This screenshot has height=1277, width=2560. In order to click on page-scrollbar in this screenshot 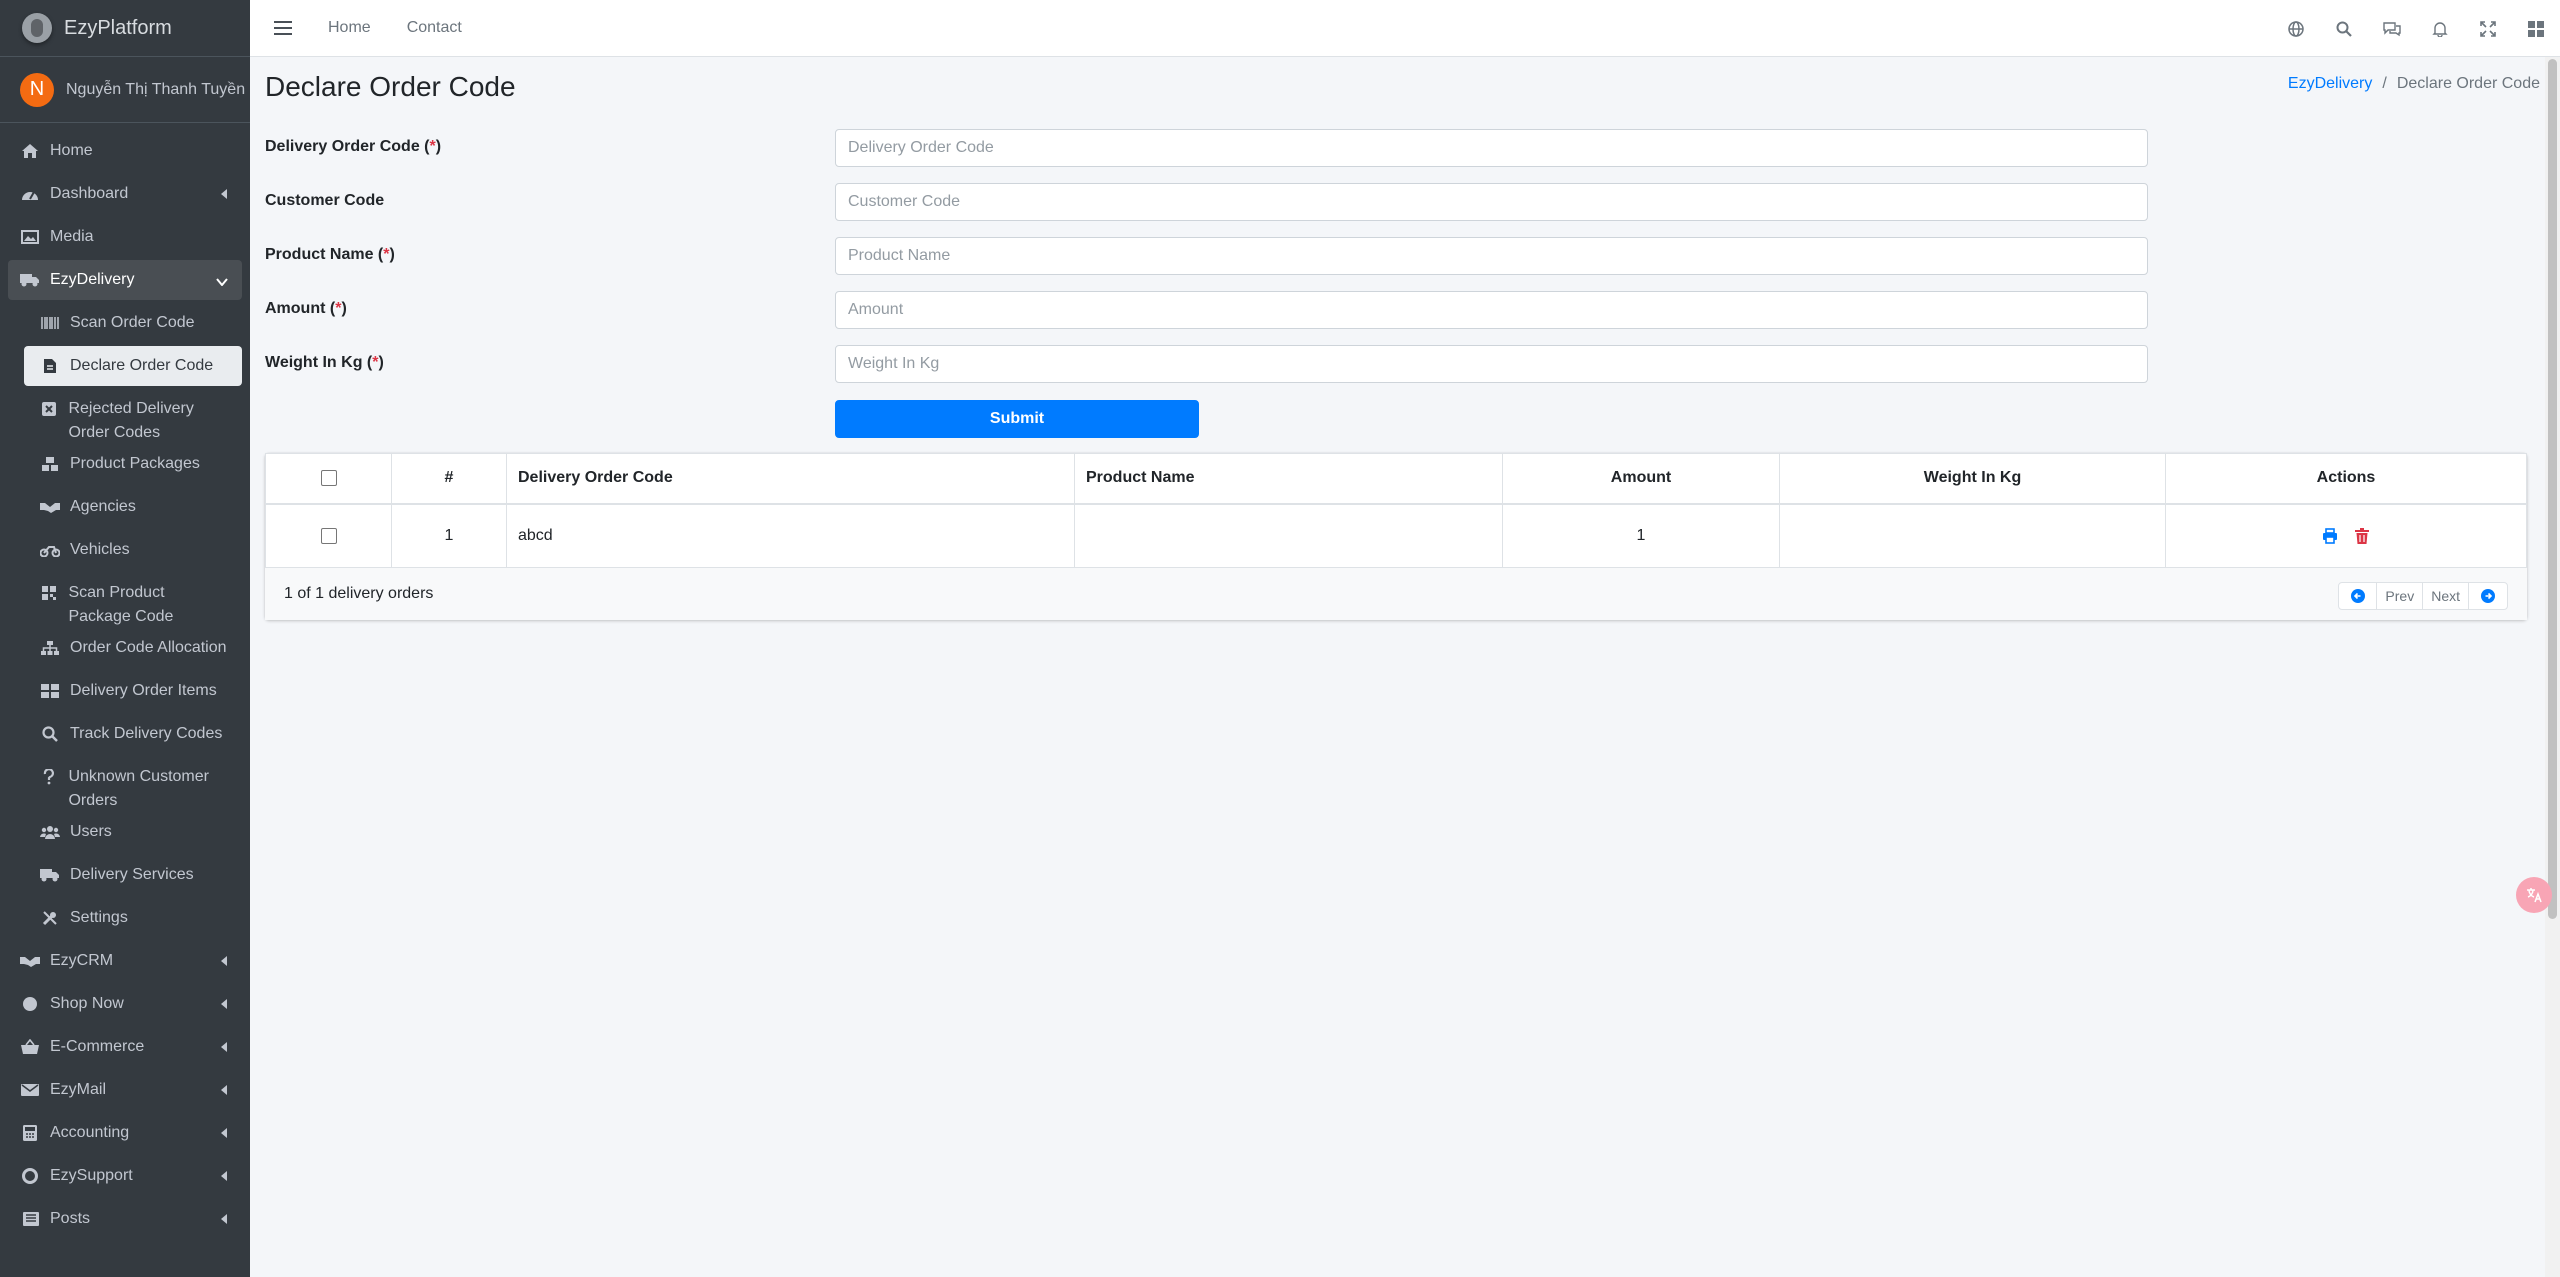, I will do `click(2552, 667)`.